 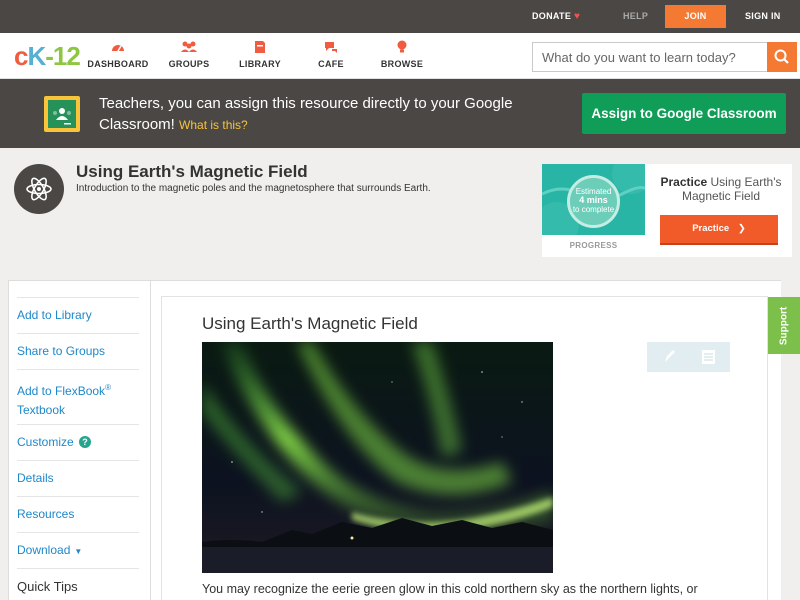 What do you see at coordinates (78, 551) in the screenshot?
I see `caret-down-icon: ▼` at bounding box center [78, 551].